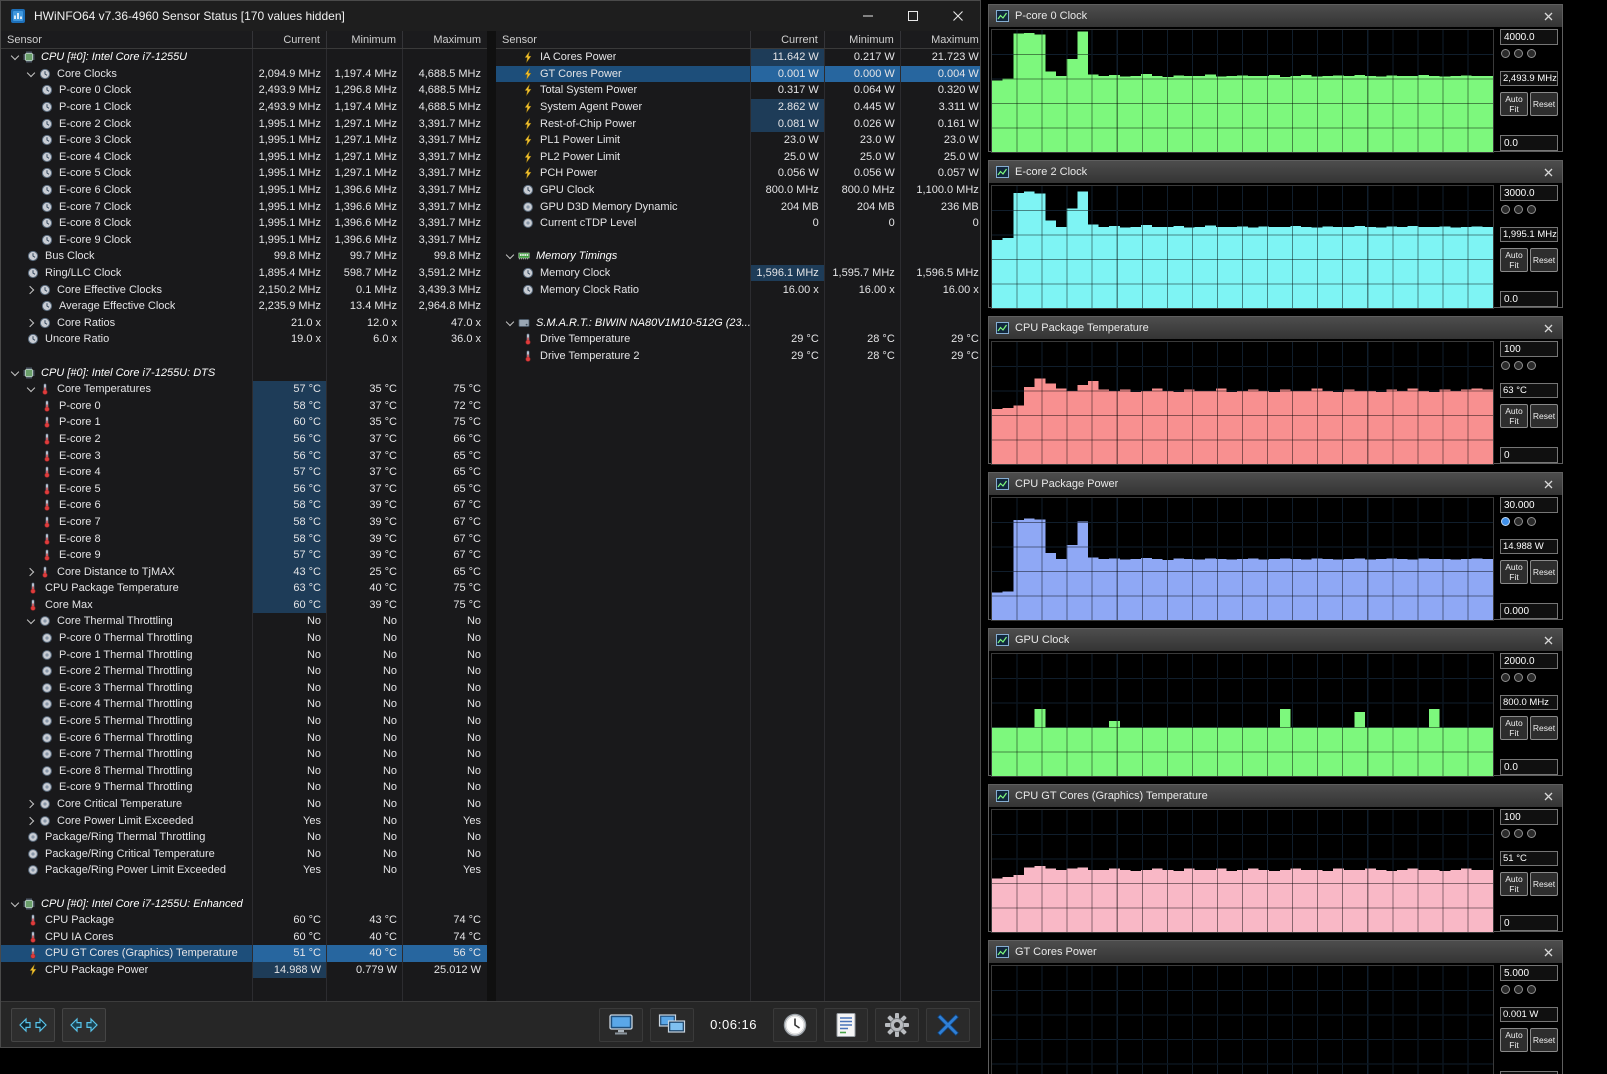 The image size is (1607, 1074). What do you see at coordinates (1275, 796) in the screenshot?
I see `graph-titlebar: CPU GT Cores (Graphics) Temperature` at bounding box center [1275, 796].